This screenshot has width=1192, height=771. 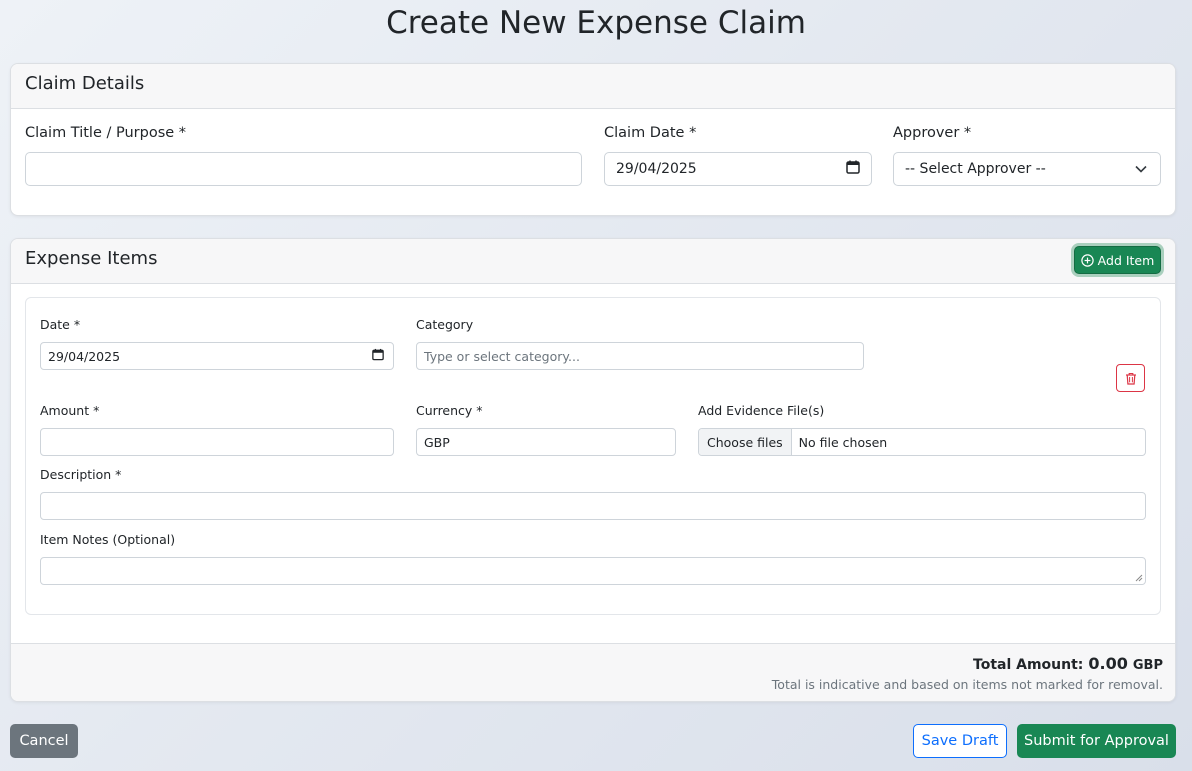 I want to click on item-amount-input, so click(x=217, y=442).